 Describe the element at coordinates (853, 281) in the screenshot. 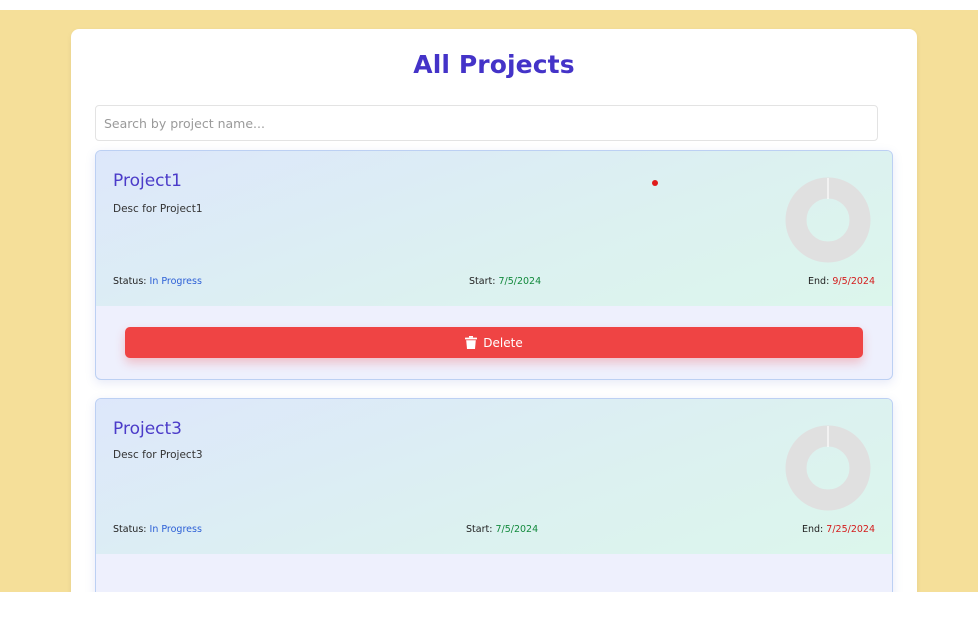

I see `end-date: 9/5/2024` at that location.